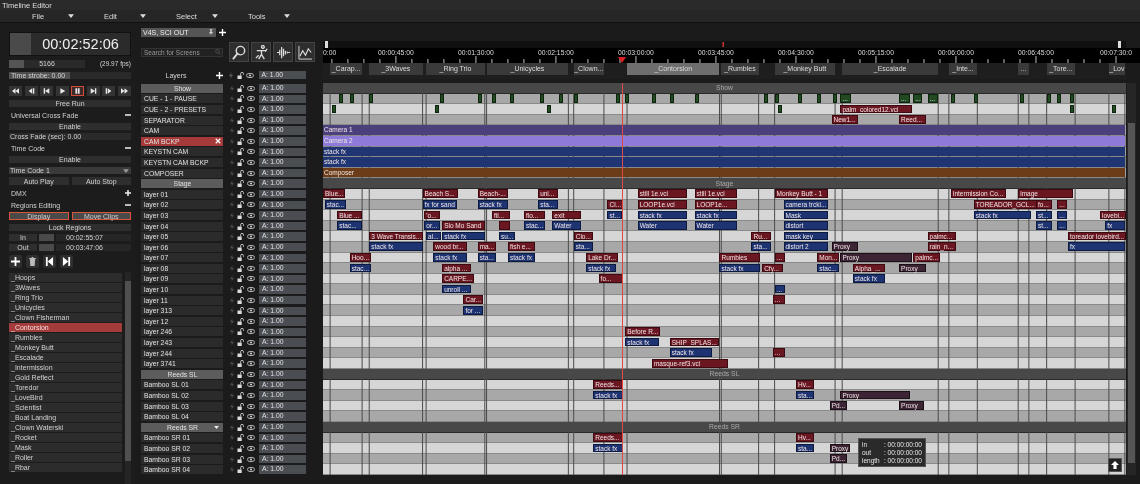 Image resolution: width=1140 pixels, height=484 pixels. Describe the element at coordinates (218, 141) in the screenshot. I see `close-icon` at that location.